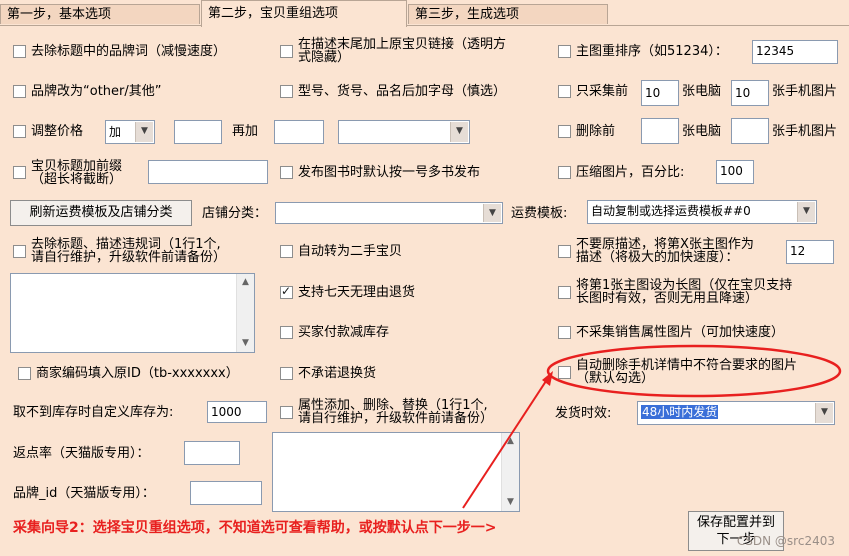 Image resolution: width=849 pixels, height=556 pixels. I want to click on delete-mobile-input, so click(750, 131).